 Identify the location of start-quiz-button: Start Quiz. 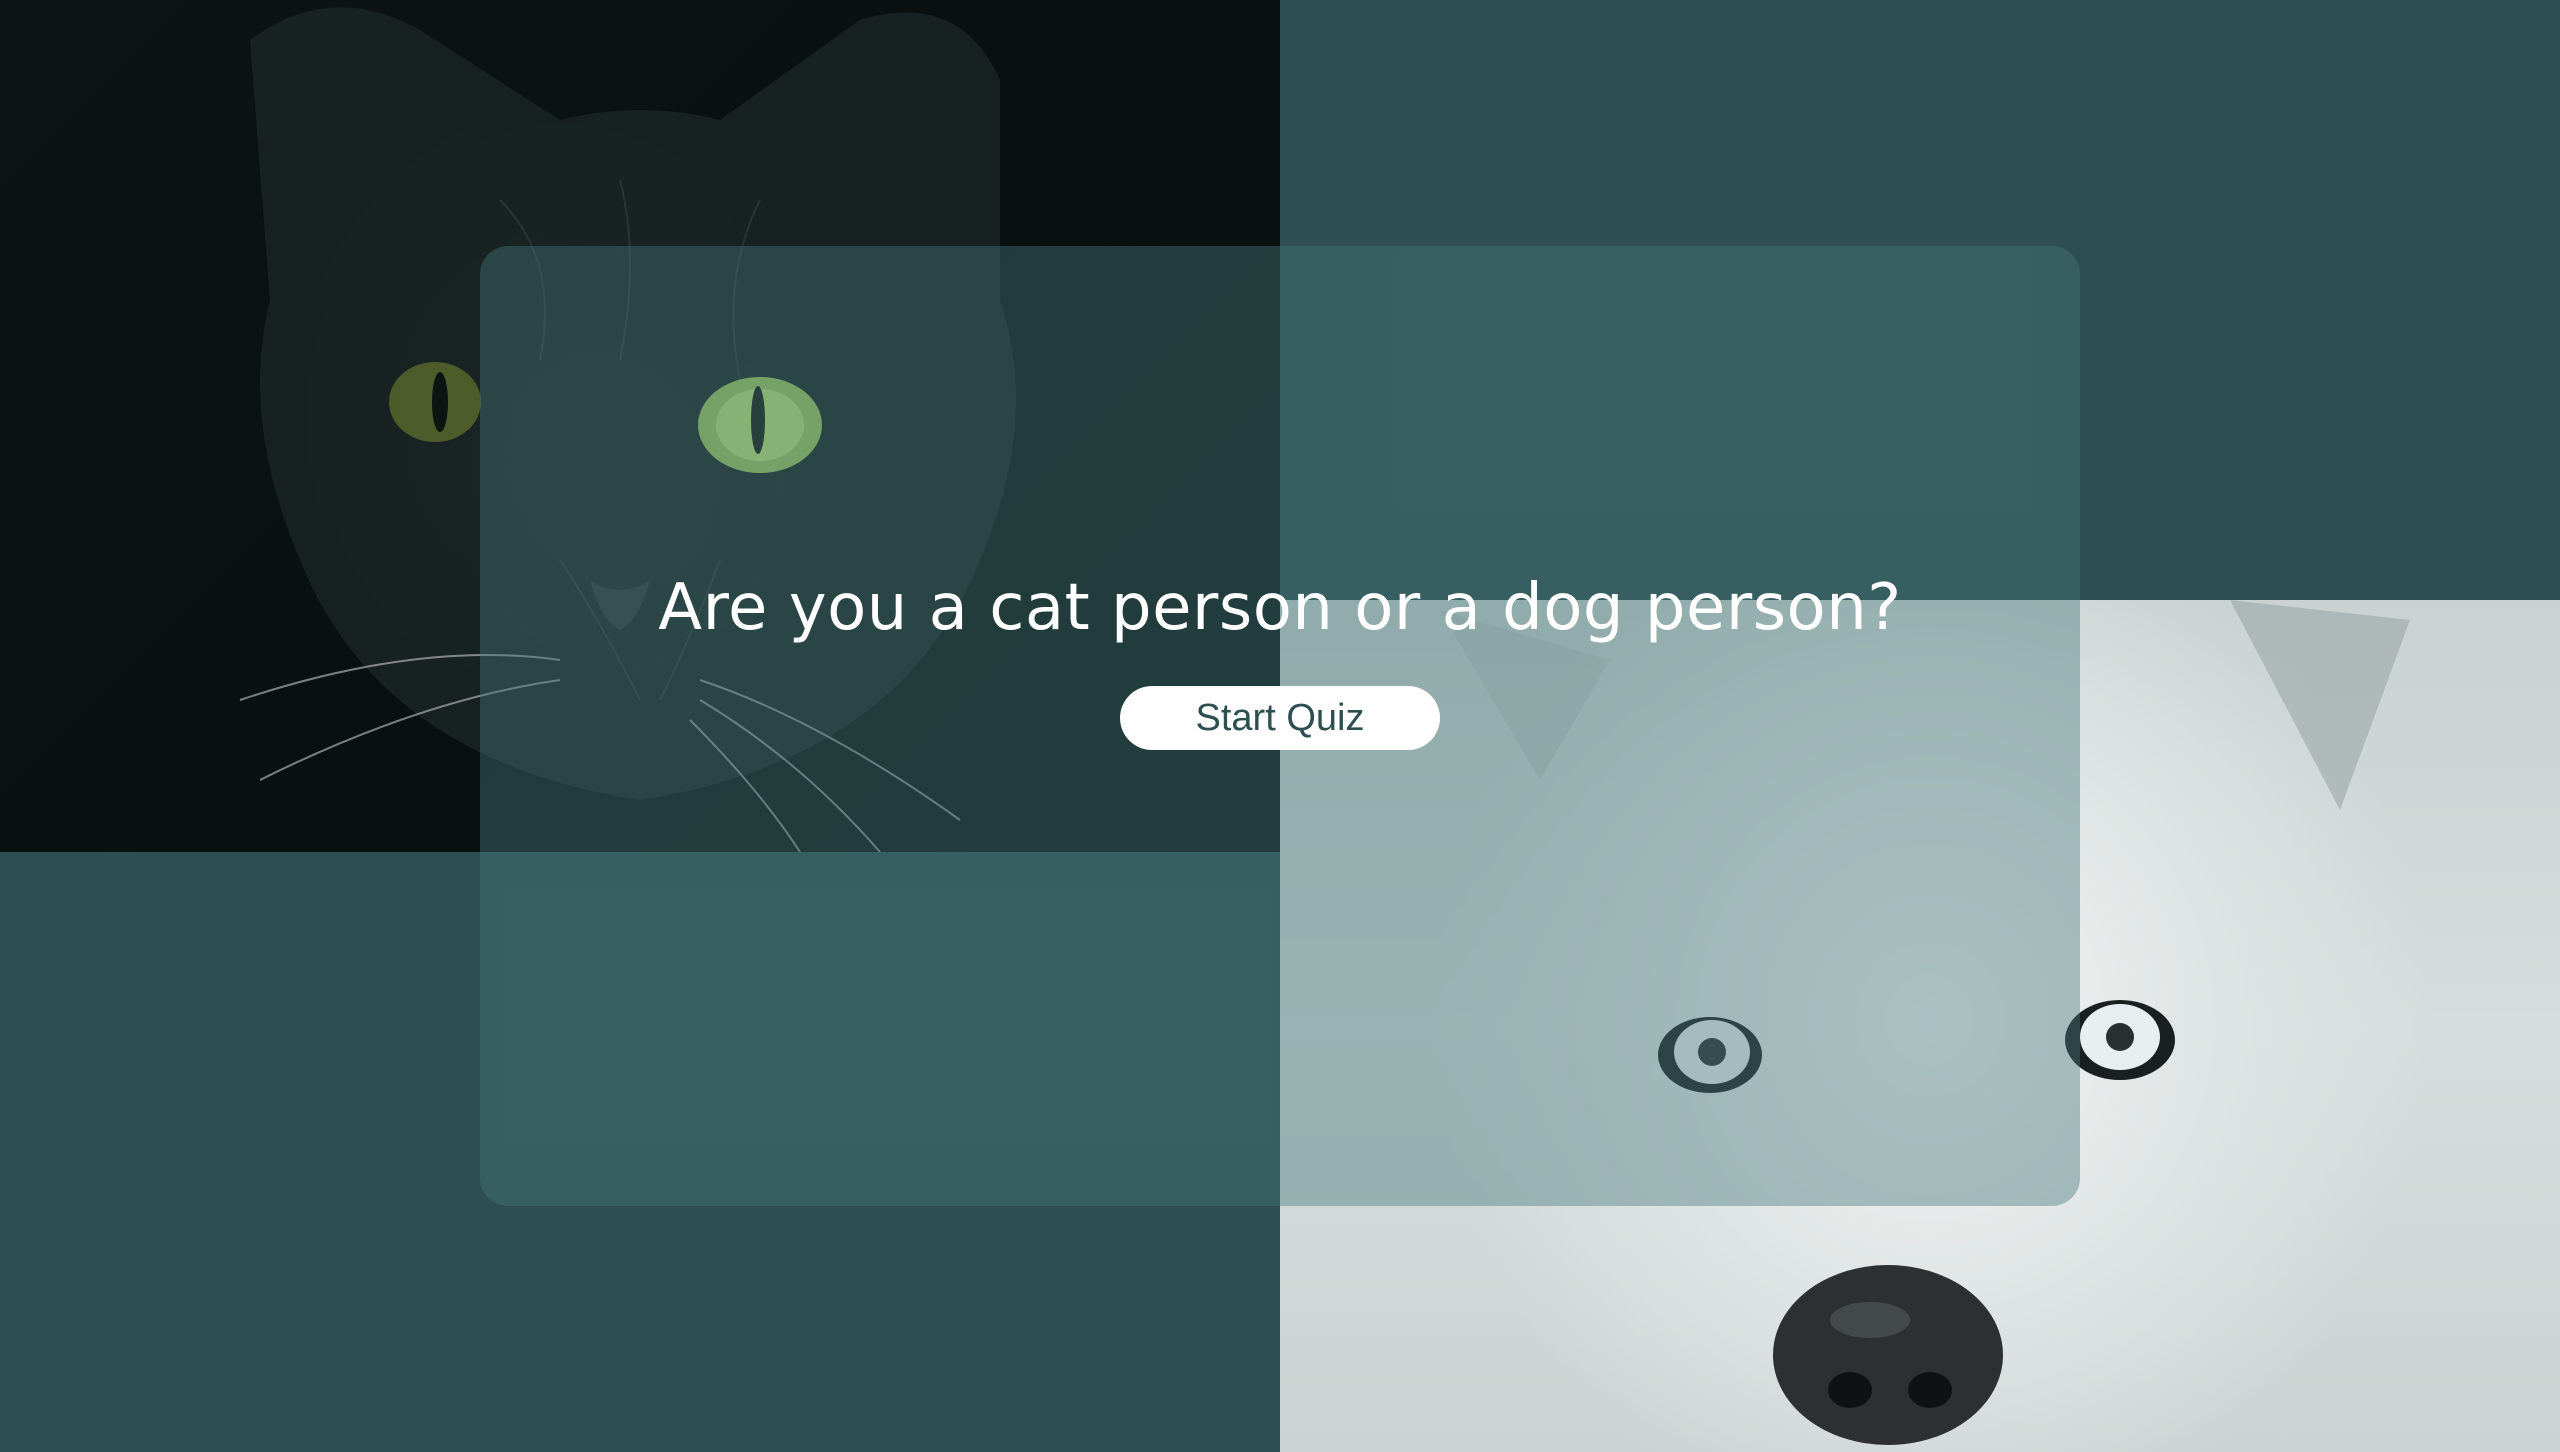
(1280, 718).